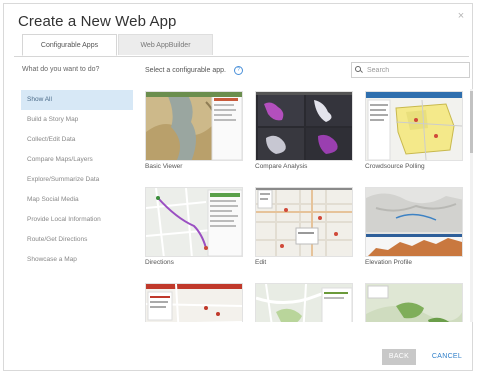 This screenshot has height=375, width=477. Describe the element at coordinates (388, 262) in the screenshot. I see `app-card-label: Elevation Profile` at that location.